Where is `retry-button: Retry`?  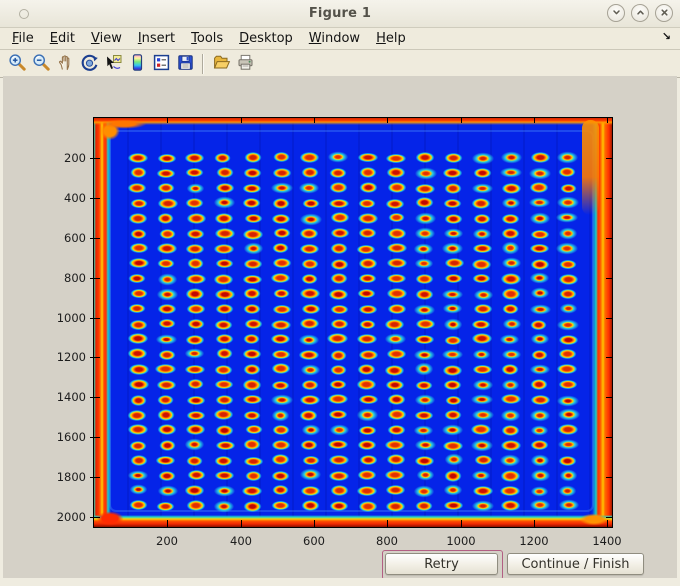 retry-button: Retry is located at coordinates (441, 564).